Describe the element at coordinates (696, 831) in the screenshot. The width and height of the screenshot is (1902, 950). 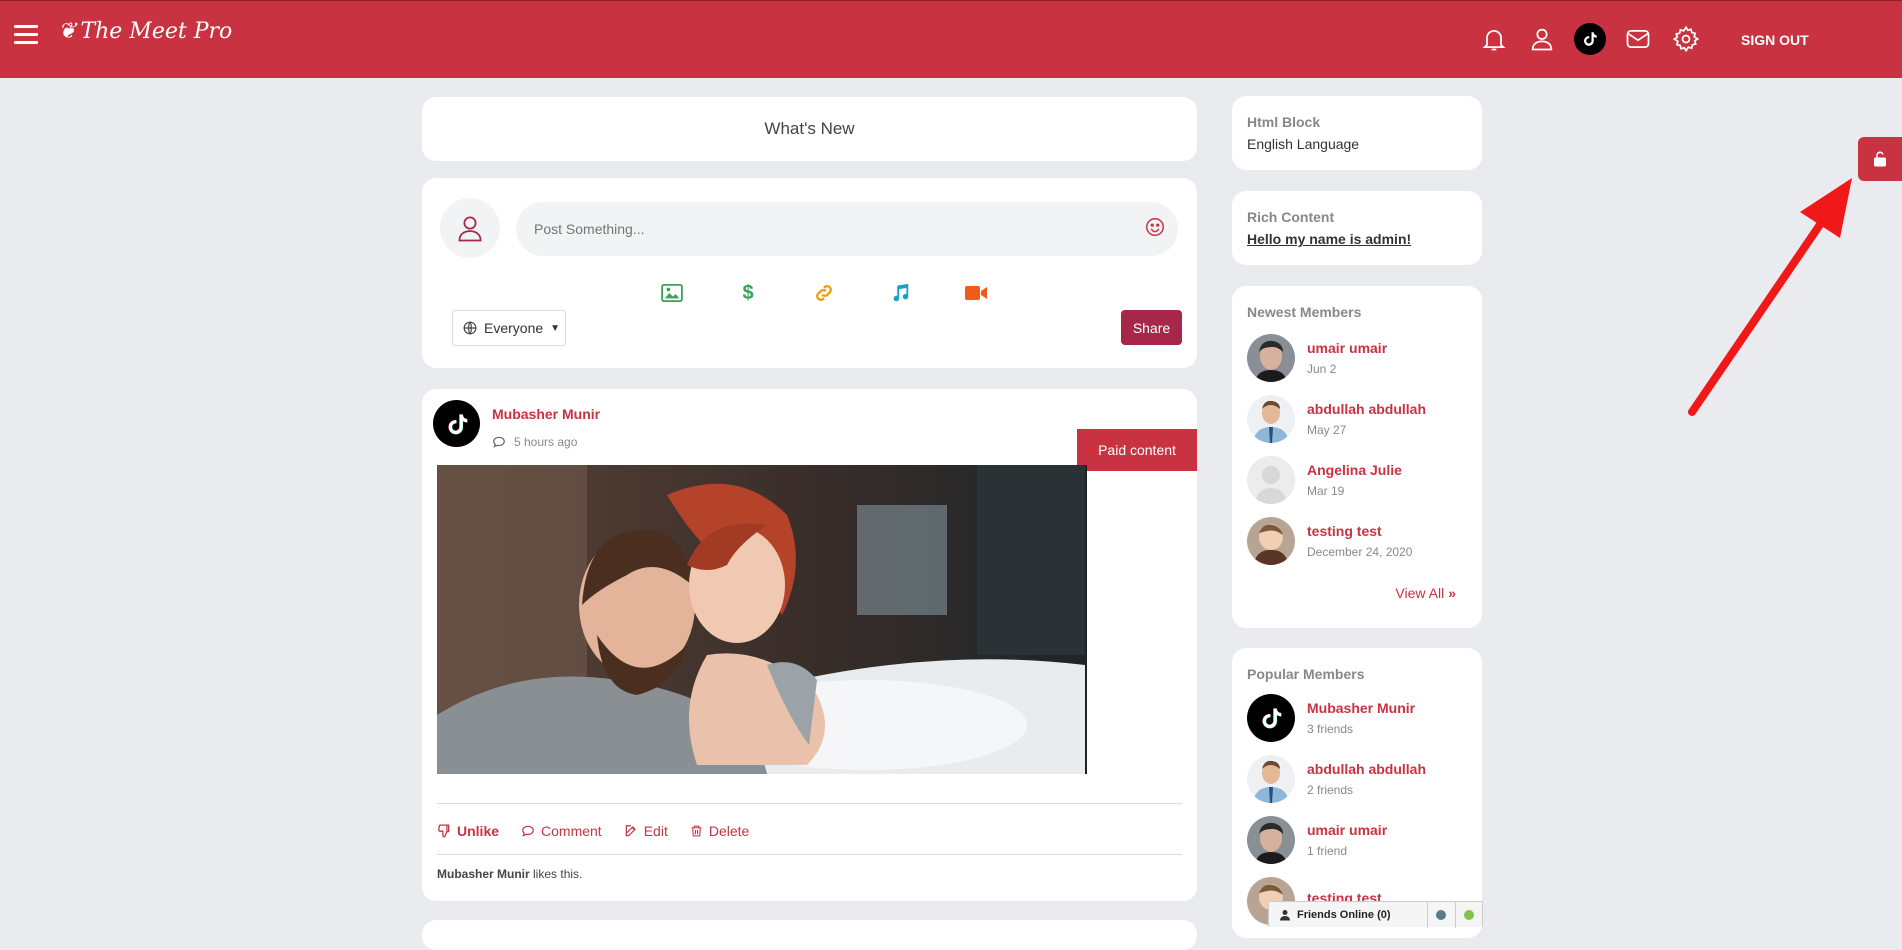
I see `trash-icon` at that location.